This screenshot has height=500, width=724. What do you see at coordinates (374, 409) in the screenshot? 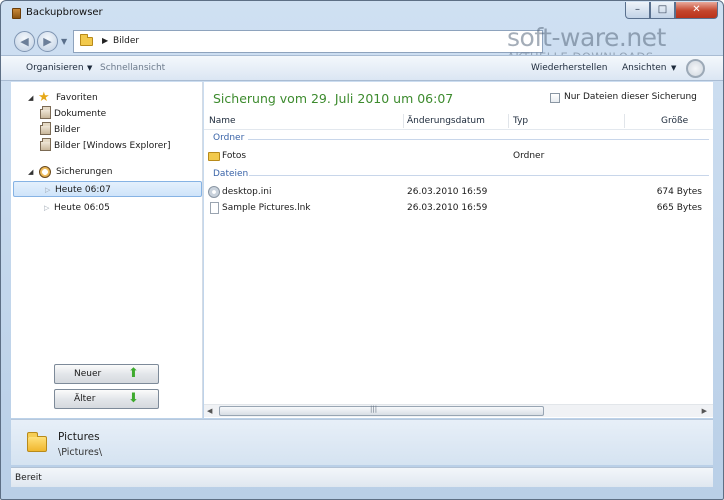
I see `grip-icon: |||` at bounding box center [374, 409].